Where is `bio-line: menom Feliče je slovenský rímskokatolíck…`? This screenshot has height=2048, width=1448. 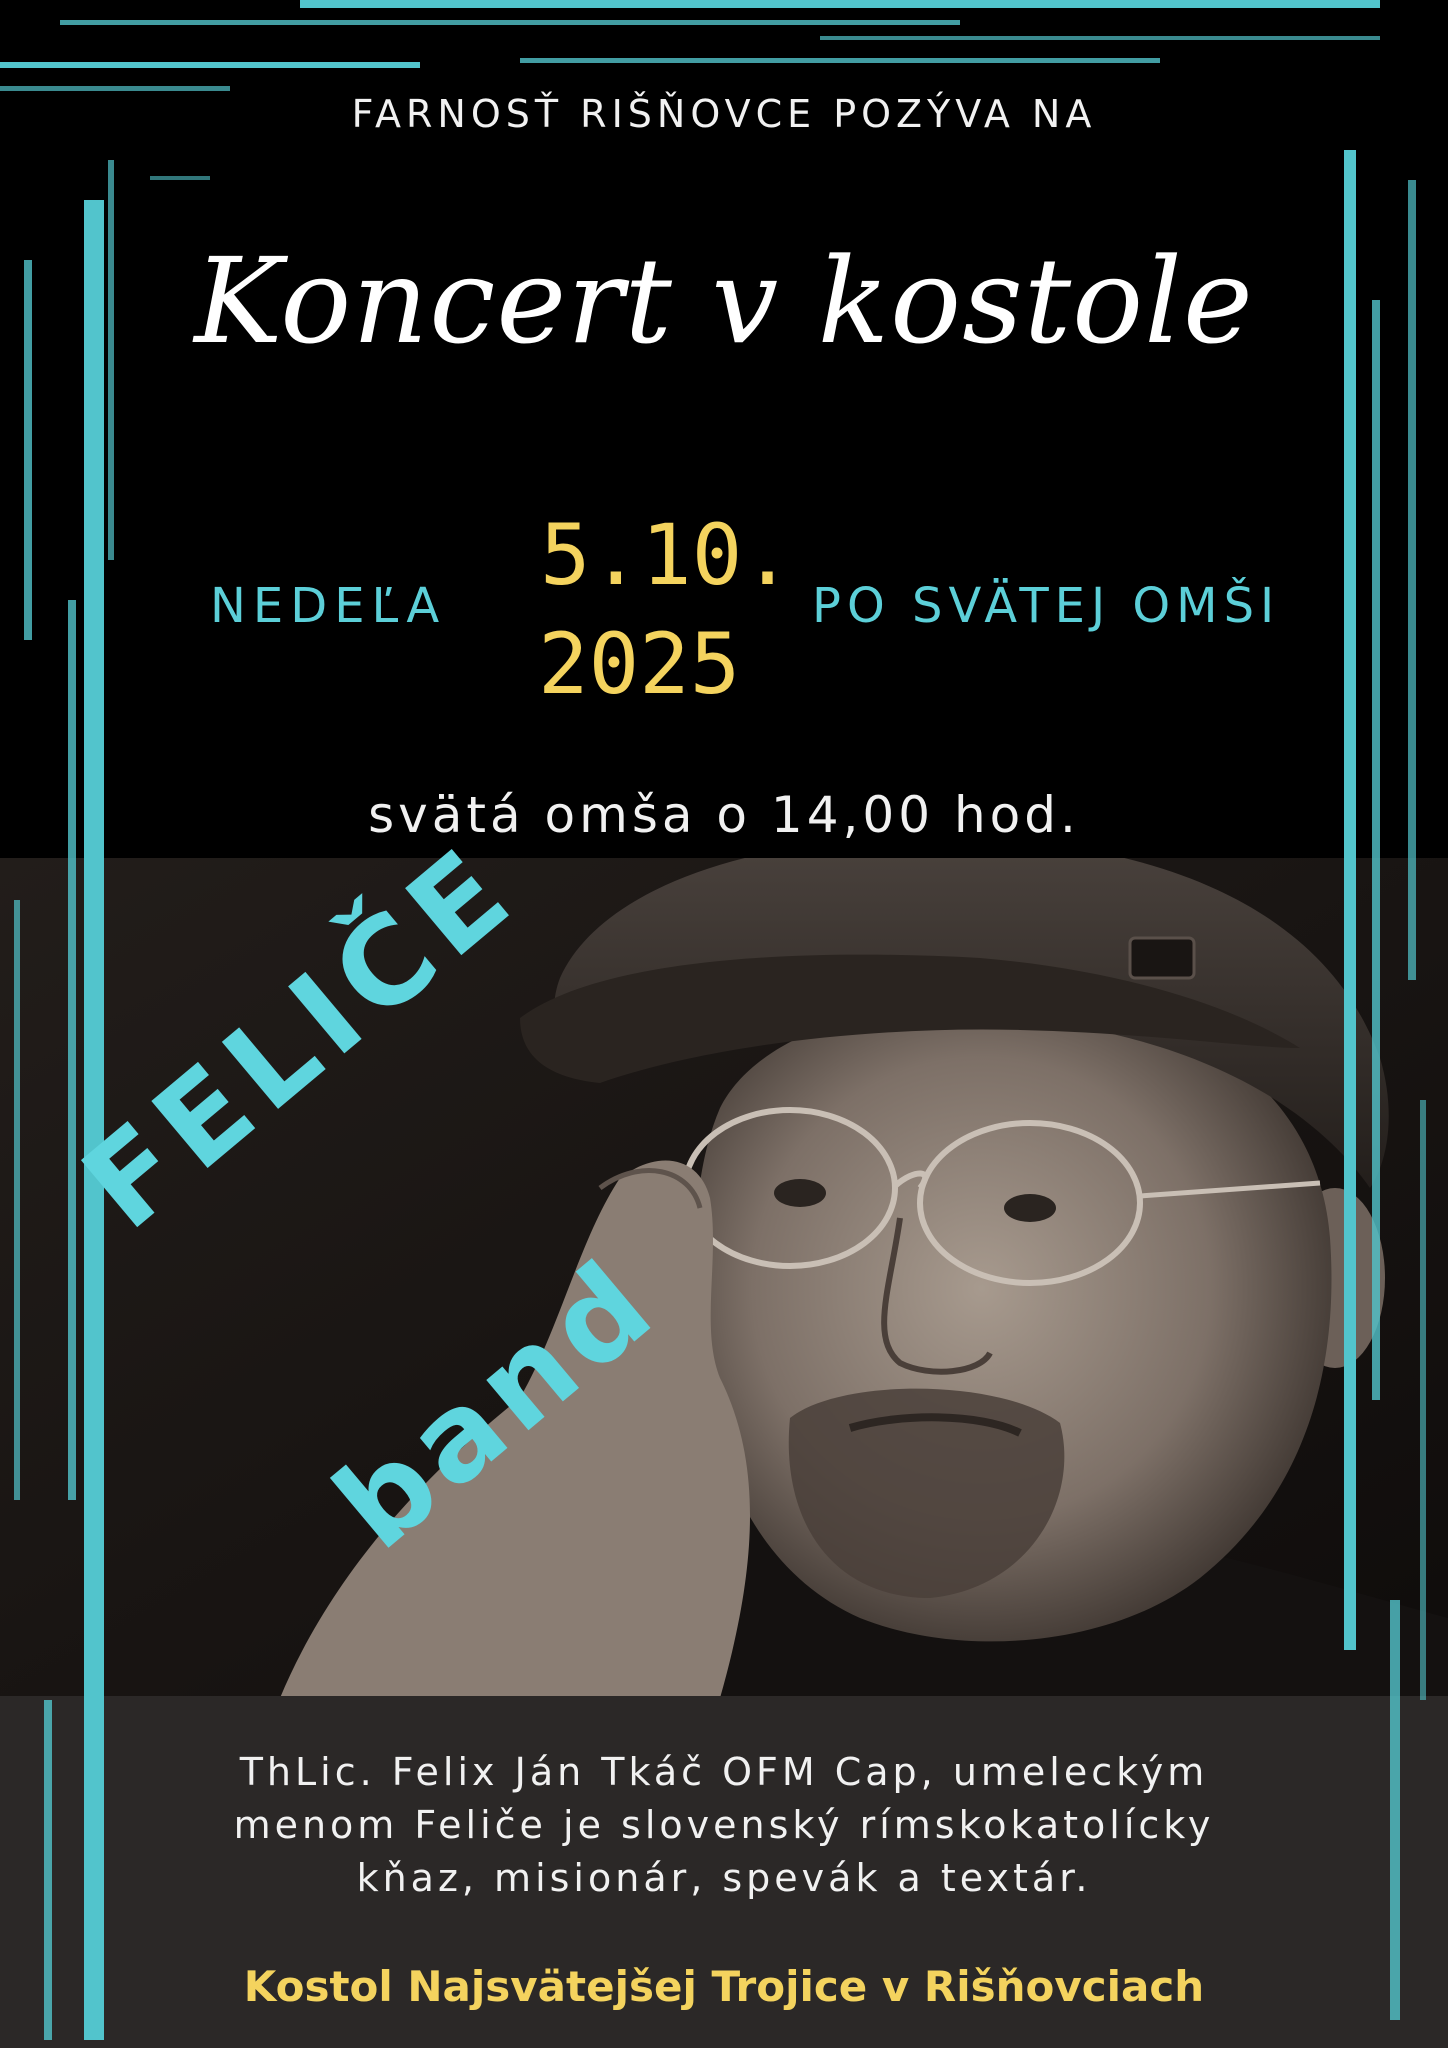 bio-line: menom Feliče je slovenský rímskokatolíck… is located at coordinates (724, 1825).